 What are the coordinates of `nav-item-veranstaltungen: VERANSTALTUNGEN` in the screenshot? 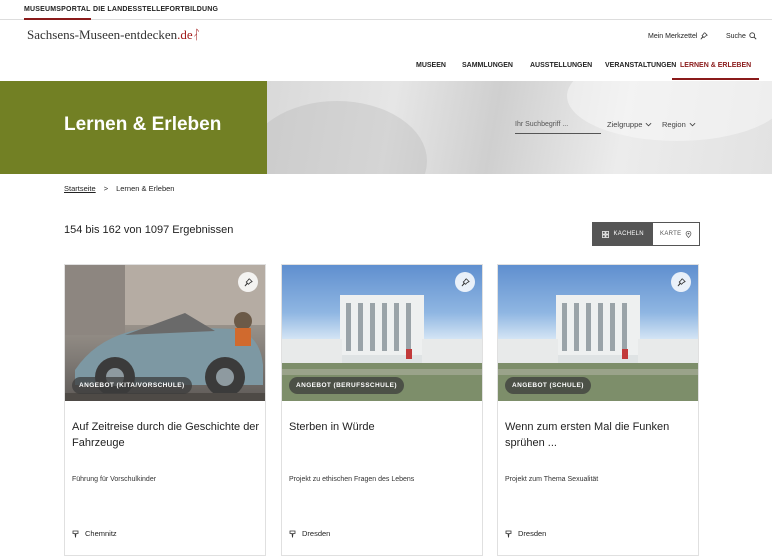 It's located at (640, 68).